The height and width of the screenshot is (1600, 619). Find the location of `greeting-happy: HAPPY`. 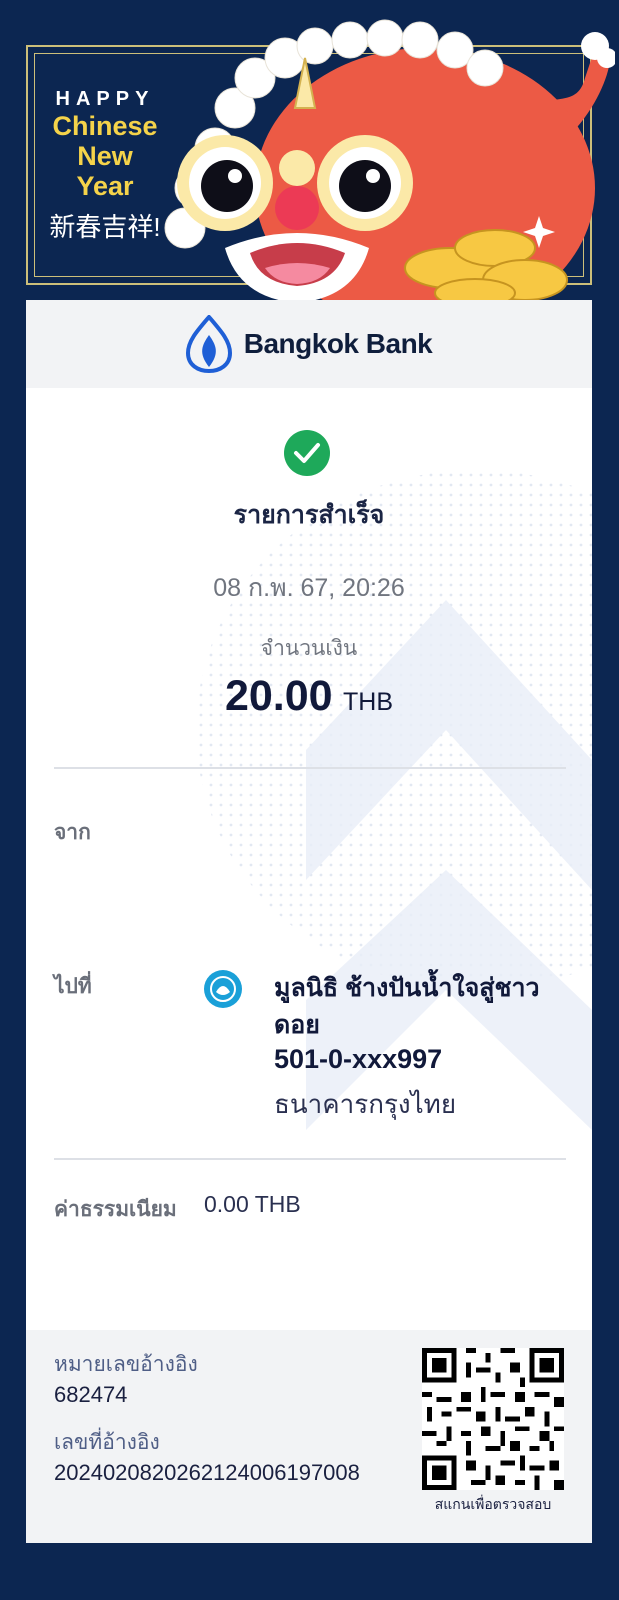

greeting-happy: HAPPY is located at coordinates (105, 99).